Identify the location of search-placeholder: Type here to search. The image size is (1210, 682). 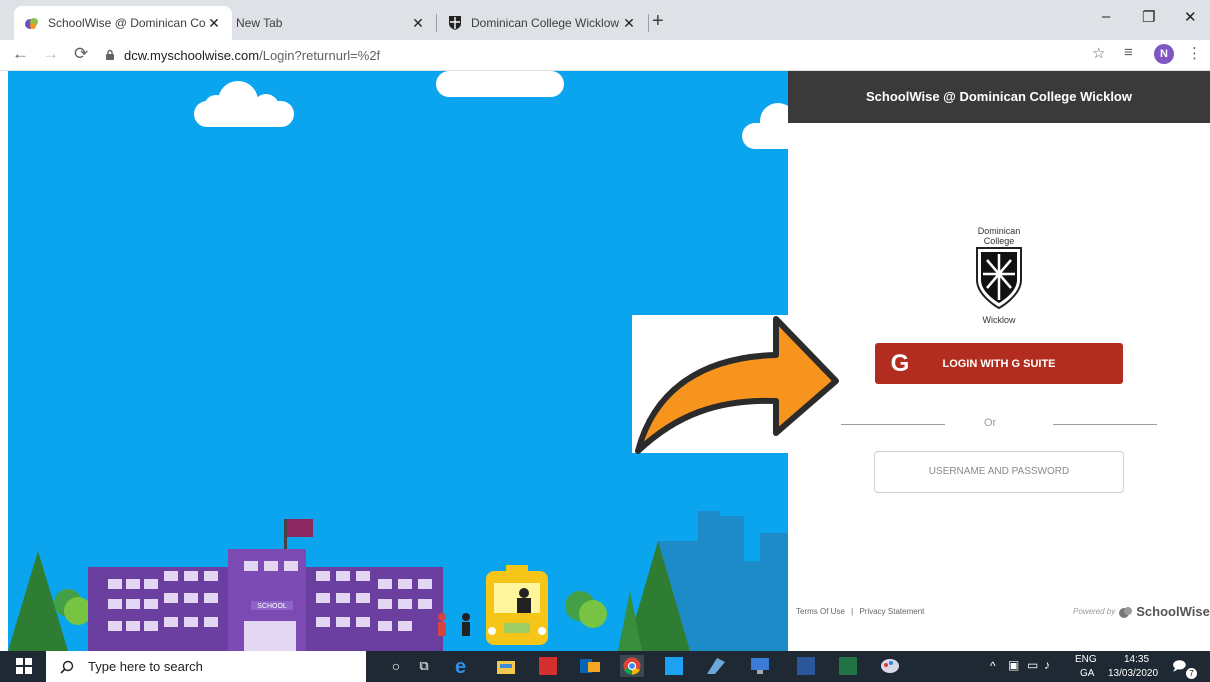
(145, 666).